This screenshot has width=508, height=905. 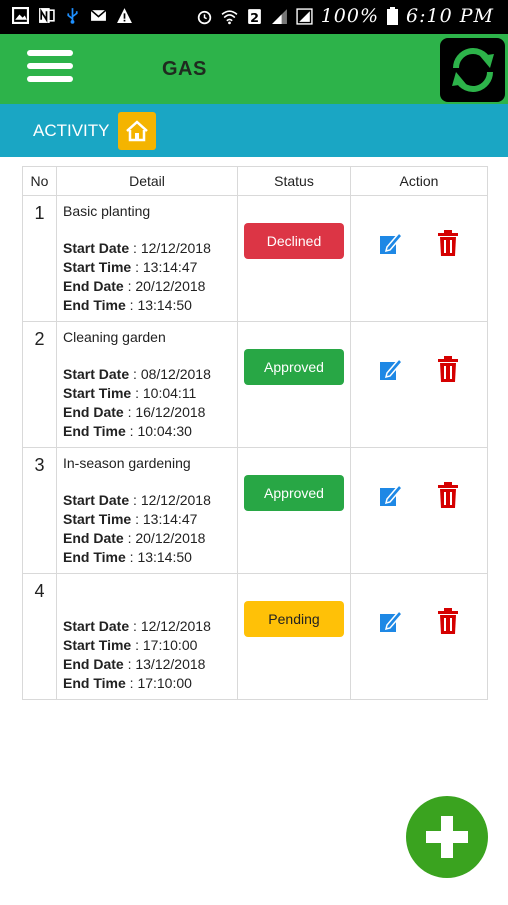 What do you see at coordinates (47, 15) in the screenshot?
I see `onenote-icon` at bounding box center [47, 15].